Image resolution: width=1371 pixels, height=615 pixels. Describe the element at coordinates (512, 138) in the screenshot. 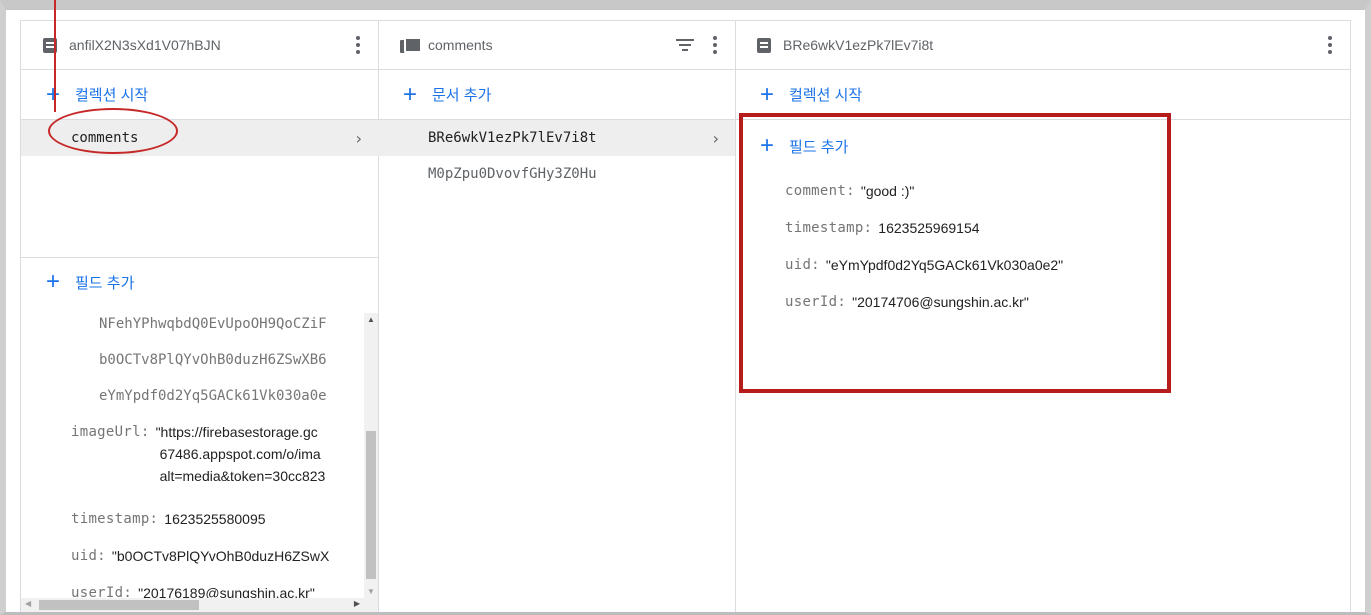

I see `document-id: BRe6wkV1ezPk7lEv7i8t` at that location.